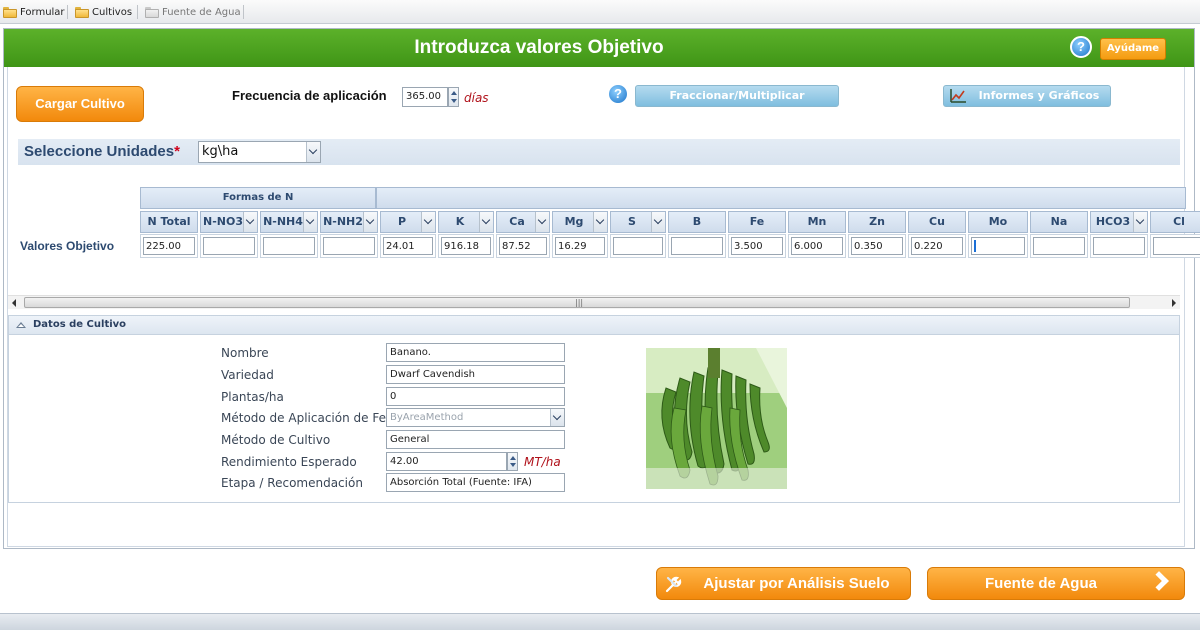  What do you see at coordinates (517, 221) in the screenshot?
I see `col-header-label: Ca` at bounding box center [517, 221].